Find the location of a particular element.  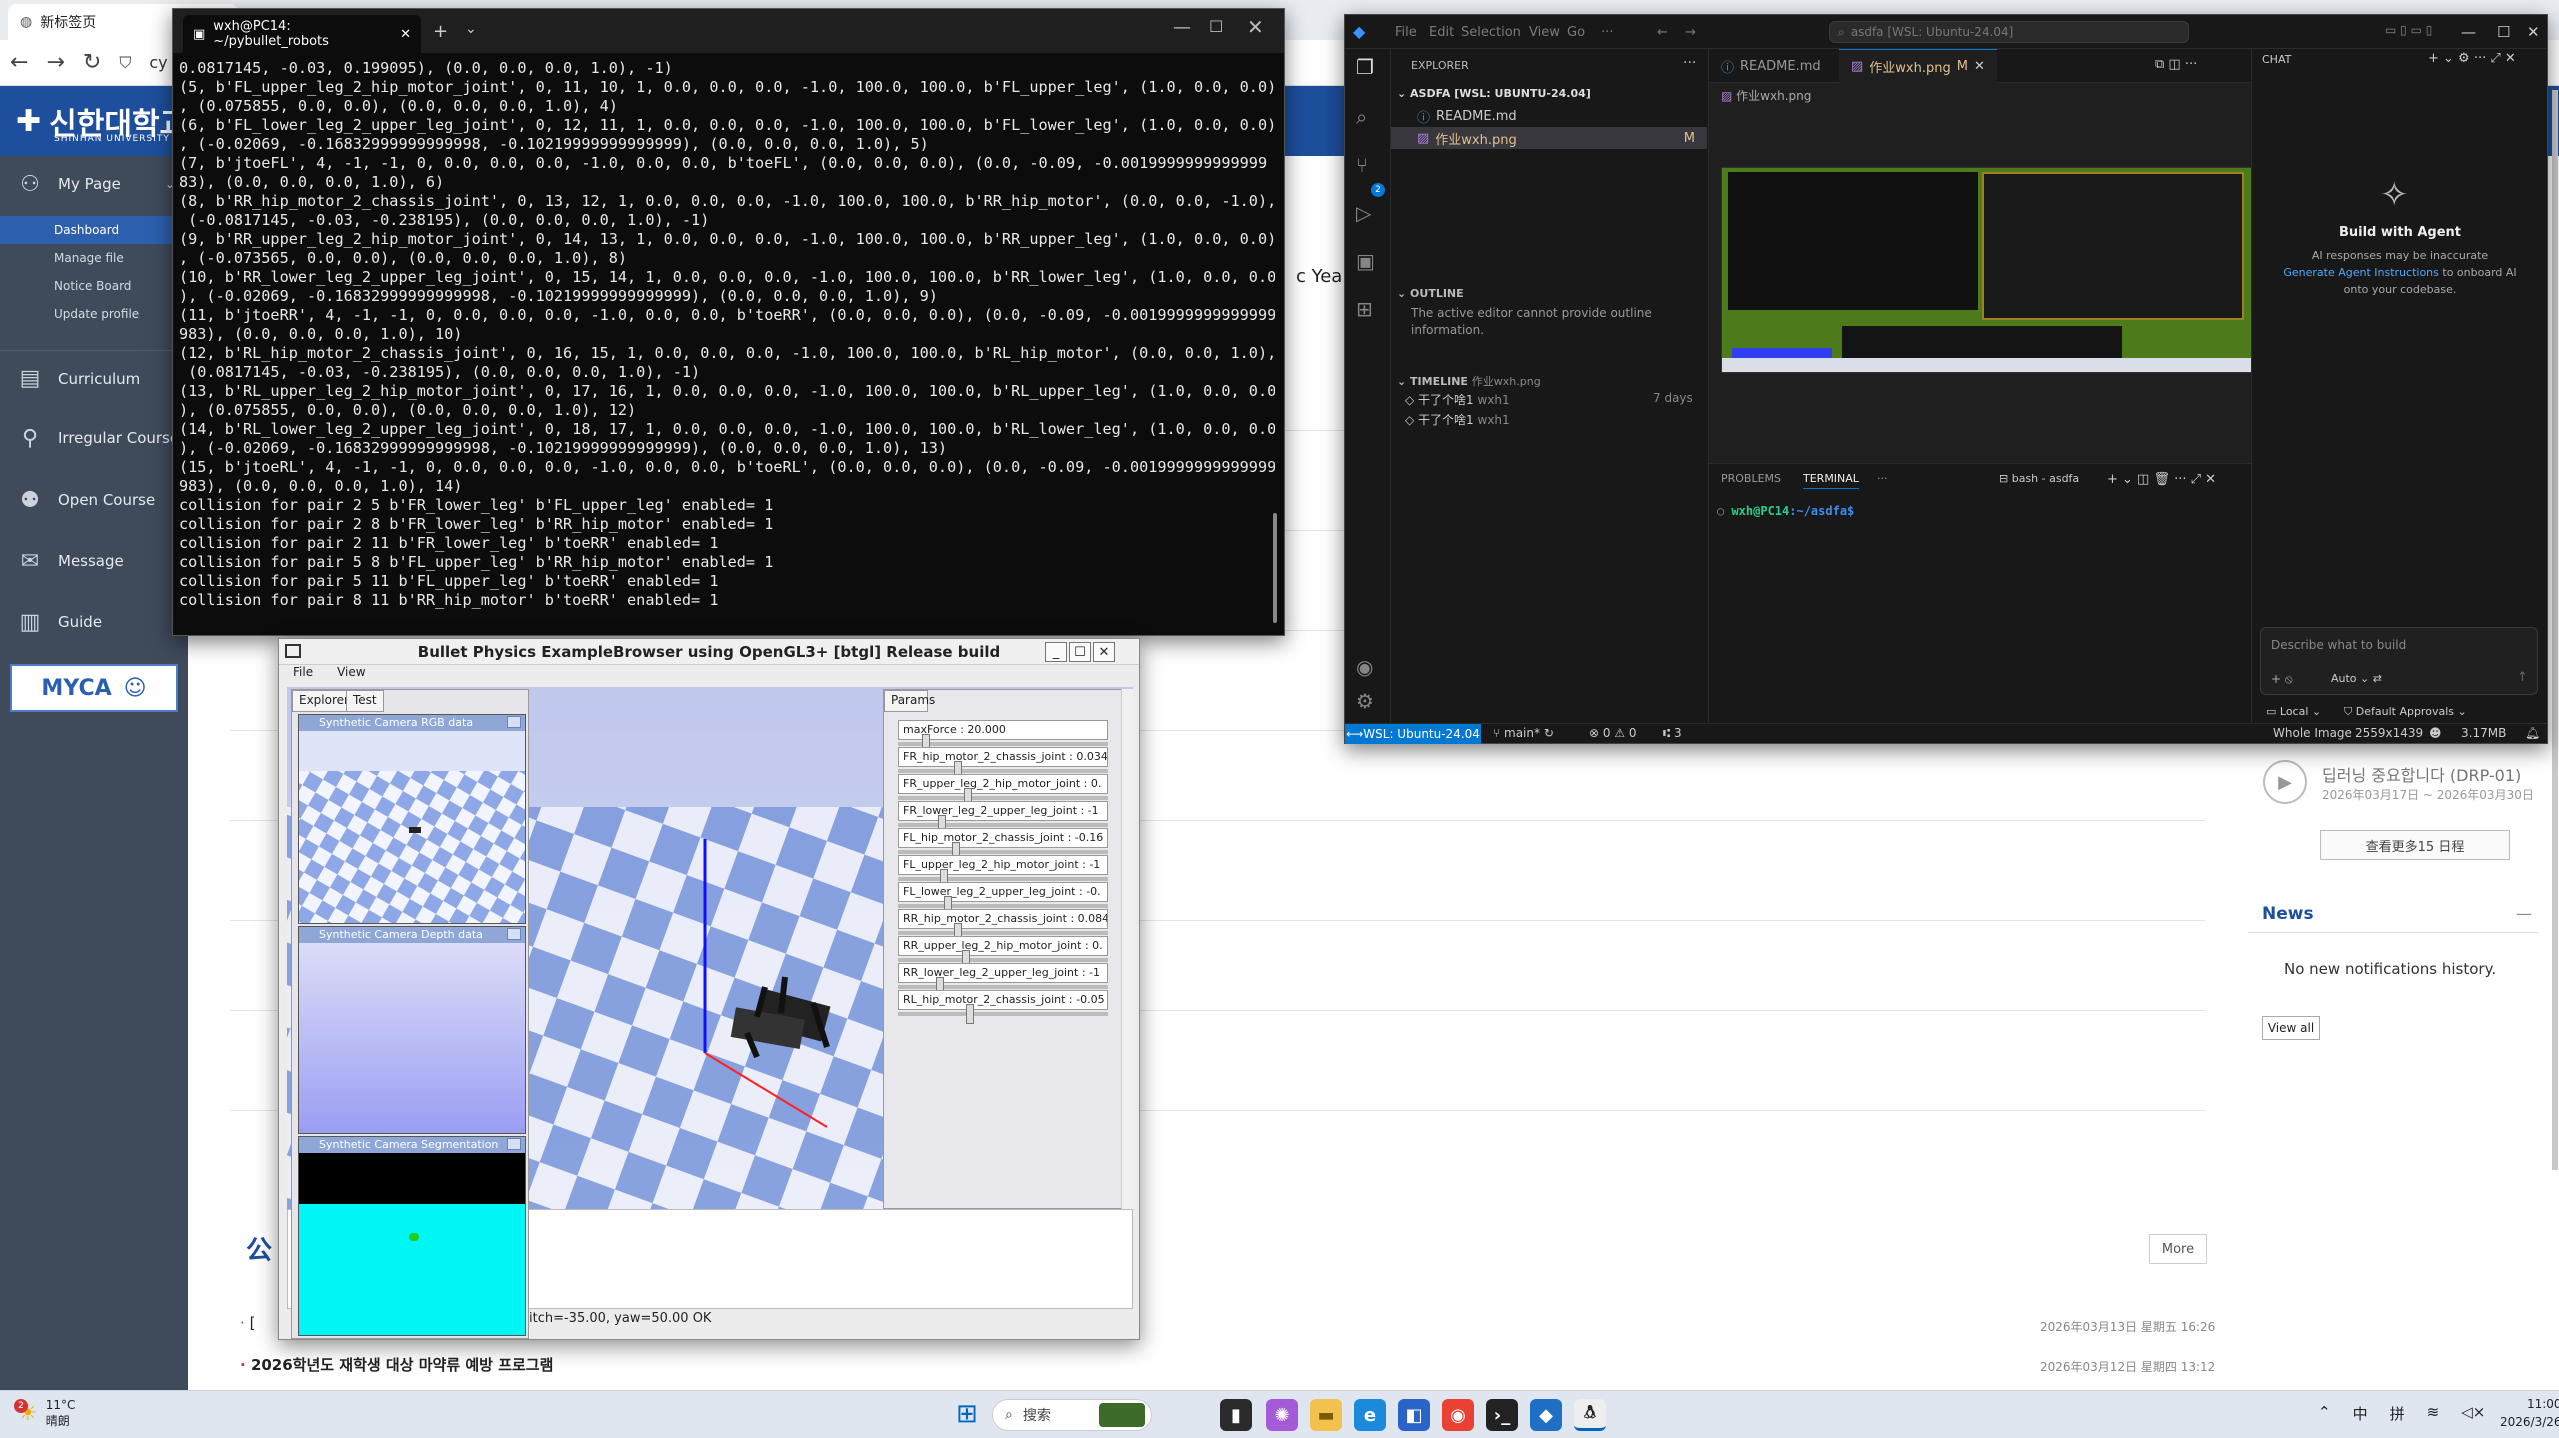

outline-section: ⌄ OUTLINE is located at coordinates (1430, 293).